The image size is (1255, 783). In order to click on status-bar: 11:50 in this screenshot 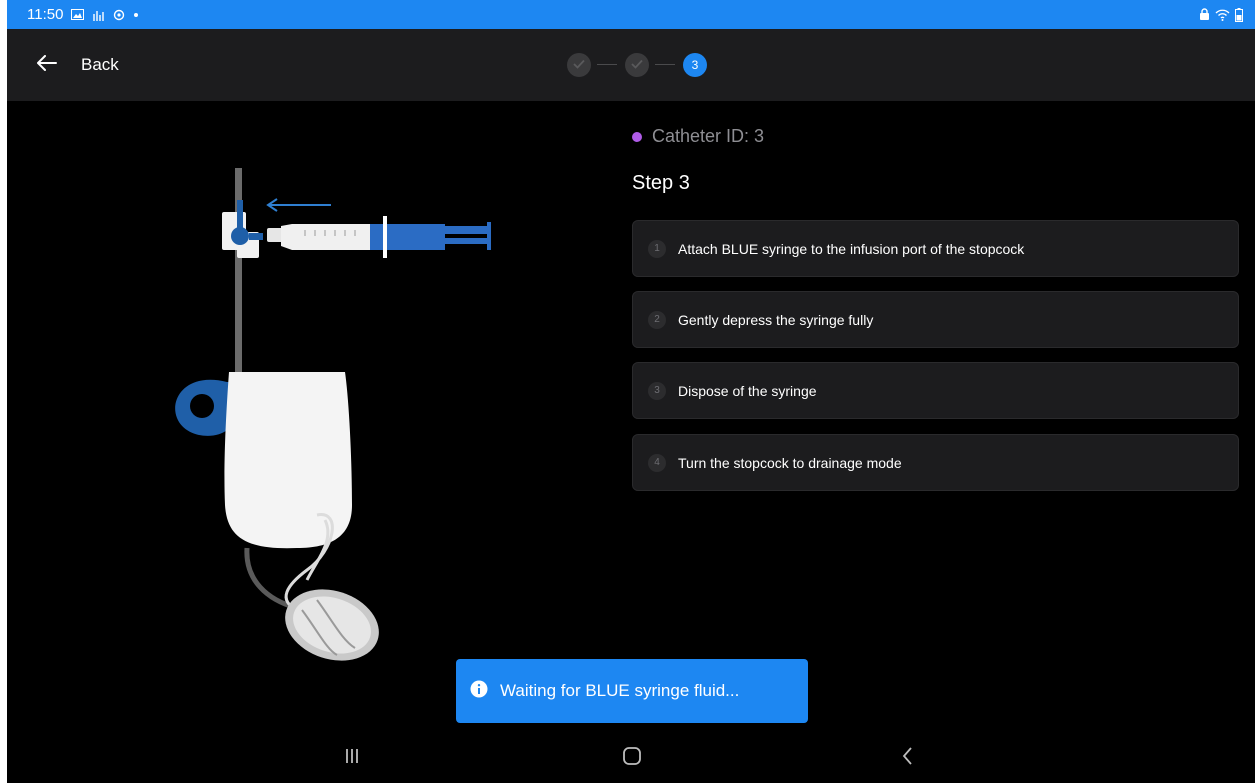, I will do `click(631, 14)`.